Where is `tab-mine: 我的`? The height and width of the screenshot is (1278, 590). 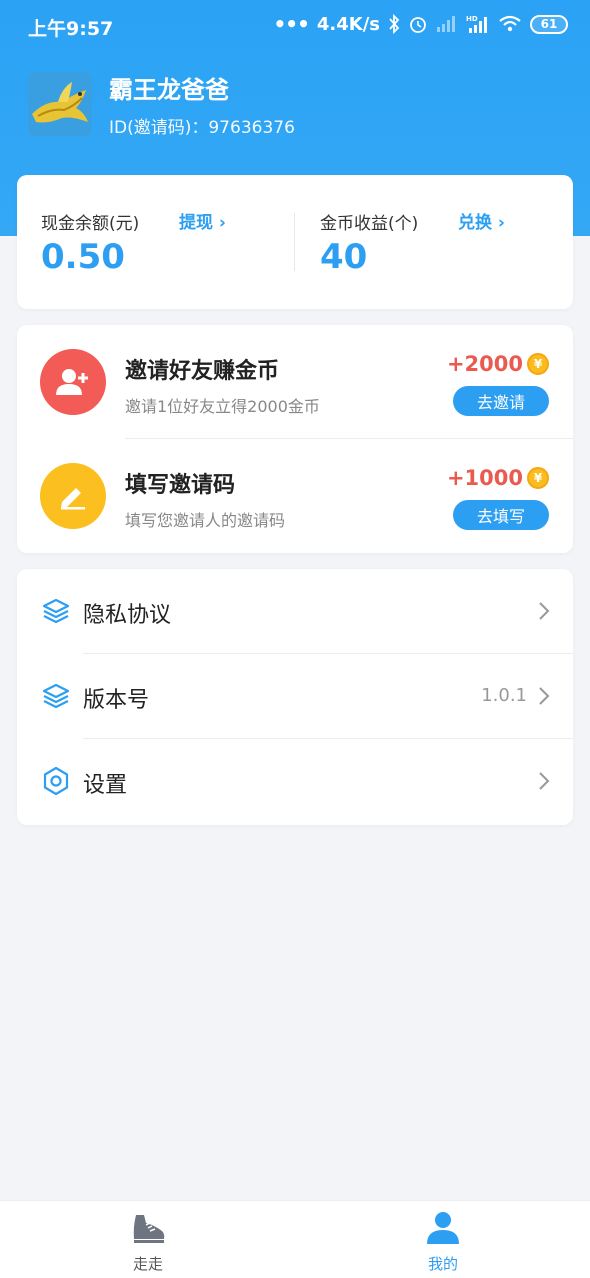 tab-mine: 我的 is located at coordinates (443, 1242).